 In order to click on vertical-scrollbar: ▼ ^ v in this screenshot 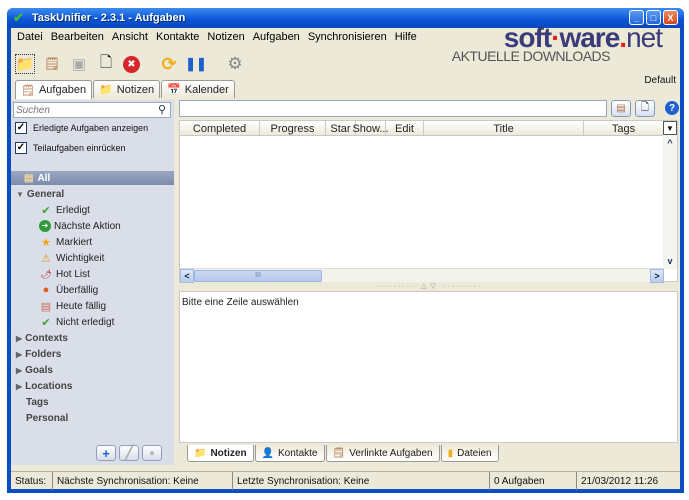, I will do `click(670, 195)`.